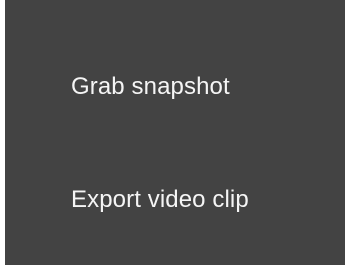  Describe the element at coordinates (160, 199) in the screenshot. I see `menu-item-label: Export video clip` at that location.